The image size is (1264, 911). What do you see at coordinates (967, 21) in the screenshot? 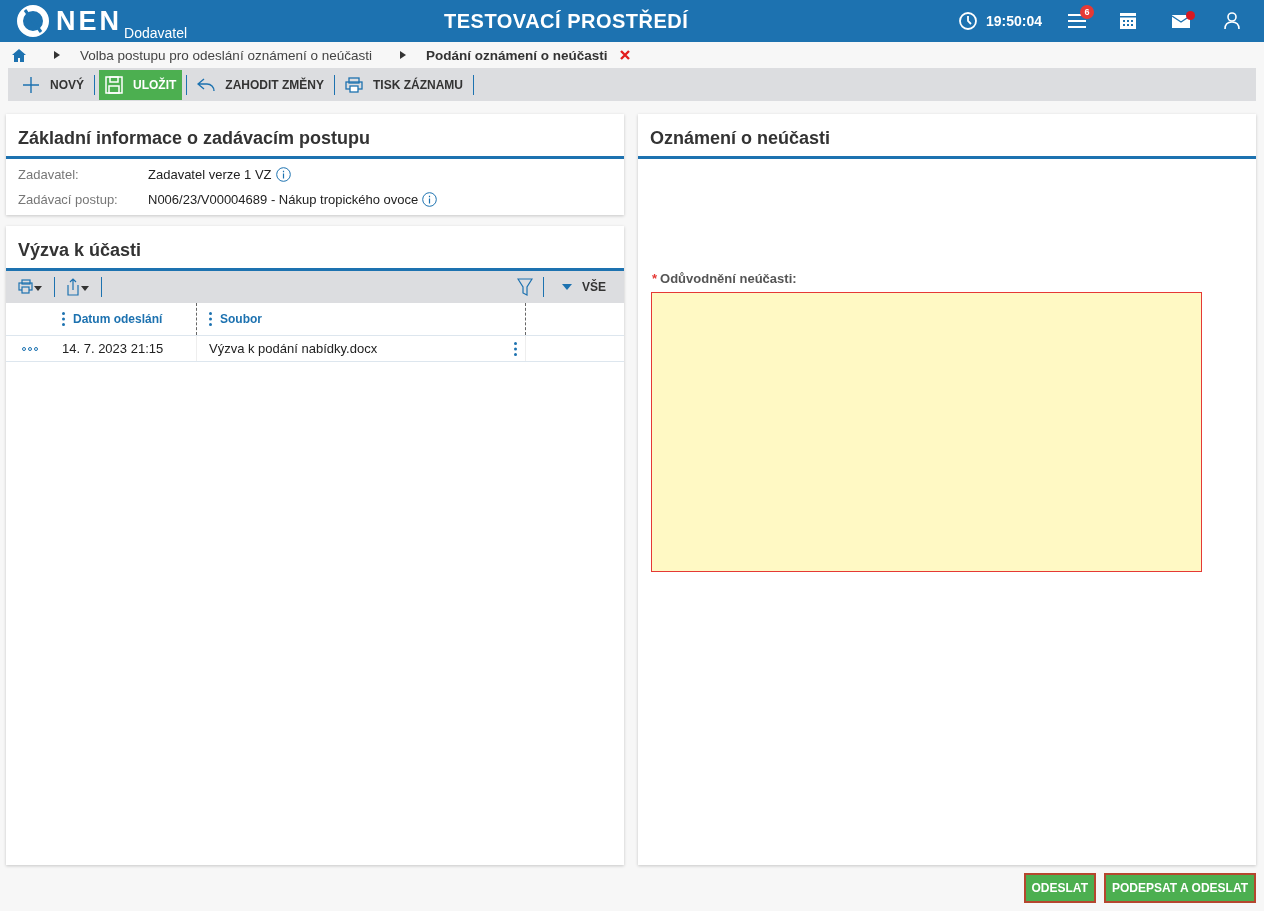
I see `clock-icon` at bounding box center [967, 21].